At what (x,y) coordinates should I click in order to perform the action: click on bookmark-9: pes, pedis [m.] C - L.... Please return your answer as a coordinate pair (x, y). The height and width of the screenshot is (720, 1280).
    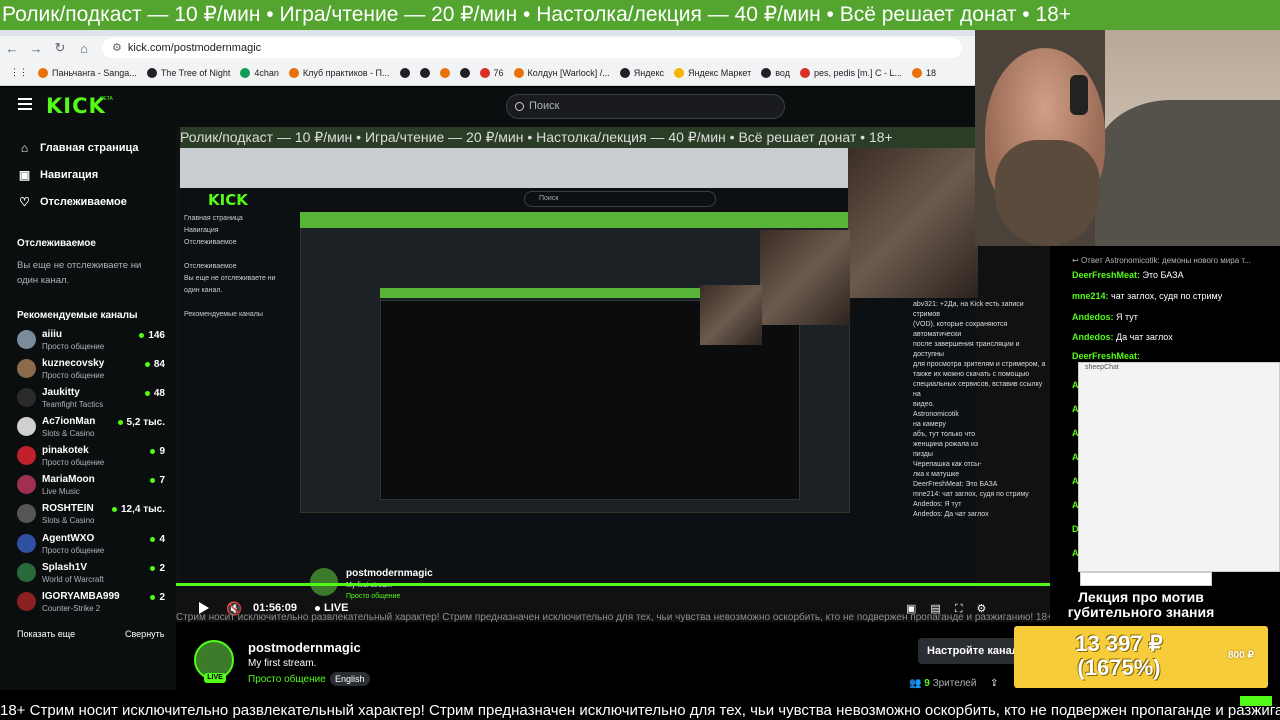
    Looking at the image, I should click on (851, 72).